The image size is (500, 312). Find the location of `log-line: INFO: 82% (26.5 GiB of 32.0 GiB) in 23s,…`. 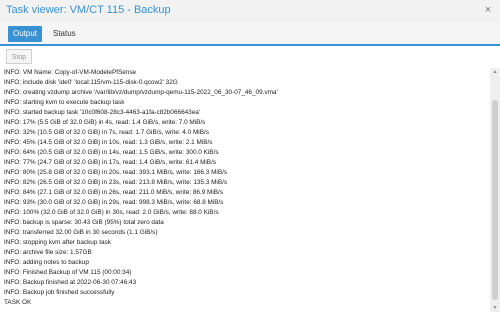

log-line: INFO: 82% (26.5 GiB of 32.0 GiB) in 23s,… is located at coordinates (116, 182).